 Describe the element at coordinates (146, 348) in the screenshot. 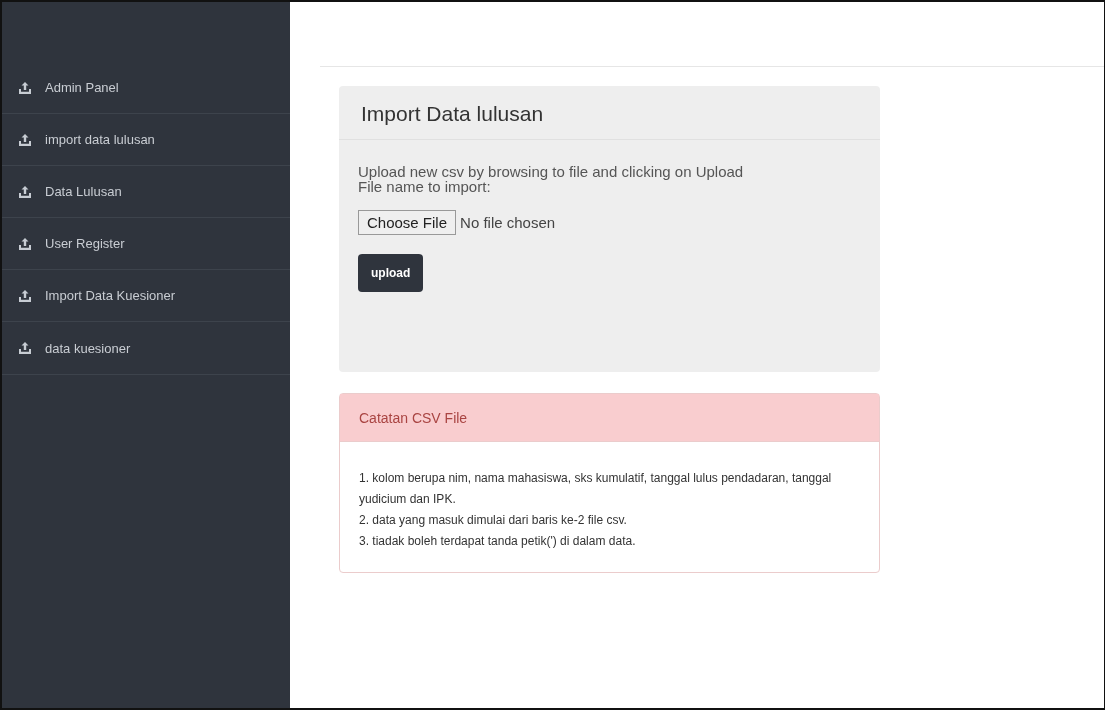

I see `sidebar-item: data kuesioner` at that location.